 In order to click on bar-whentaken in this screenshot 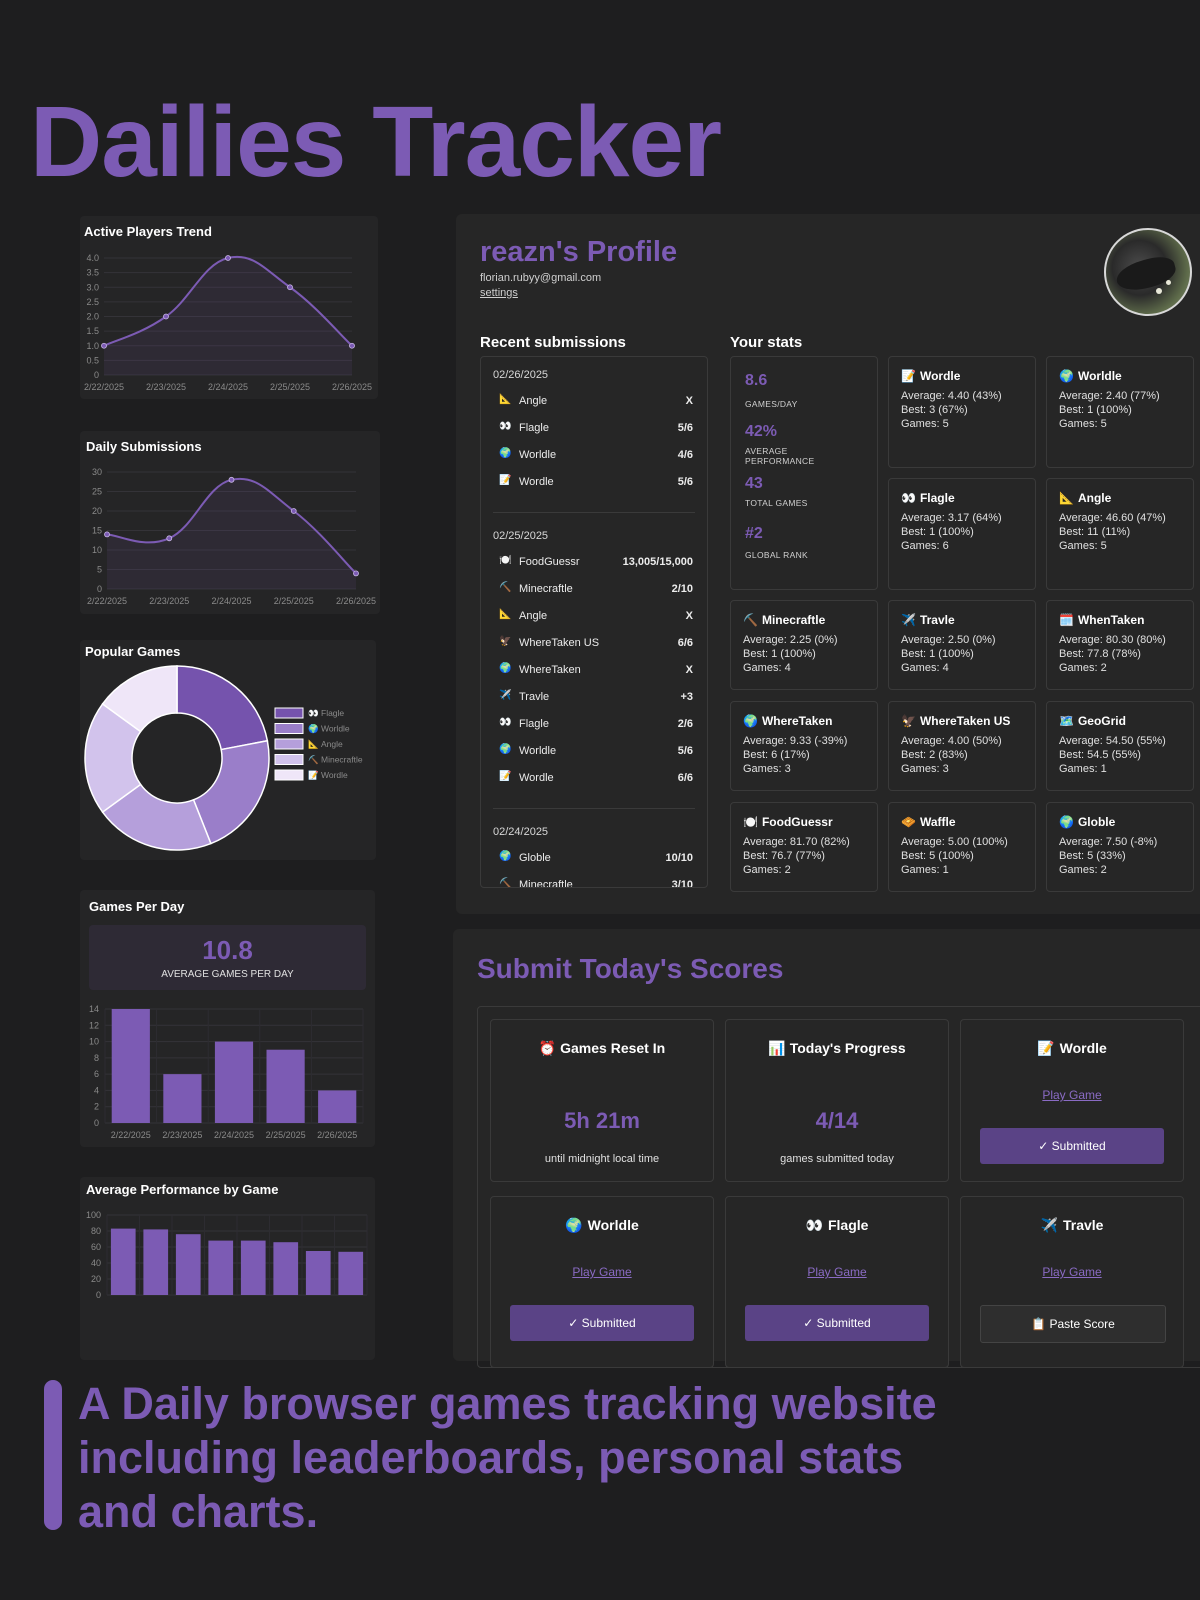, I will do `click(253, 1267)`.